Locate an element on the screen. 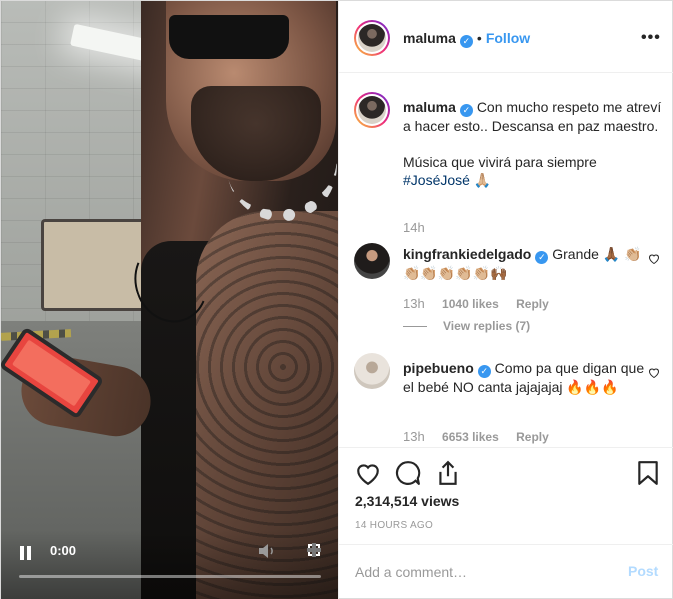 The image size is (673, 599). share-icon is located at coordinates (448, 473).